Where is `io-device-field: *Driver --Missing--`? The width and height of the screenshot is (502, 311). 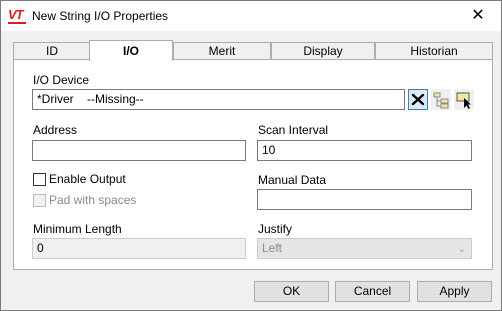 io-device-field: *Driver --Missing-- is located at coordinates (218, 99).